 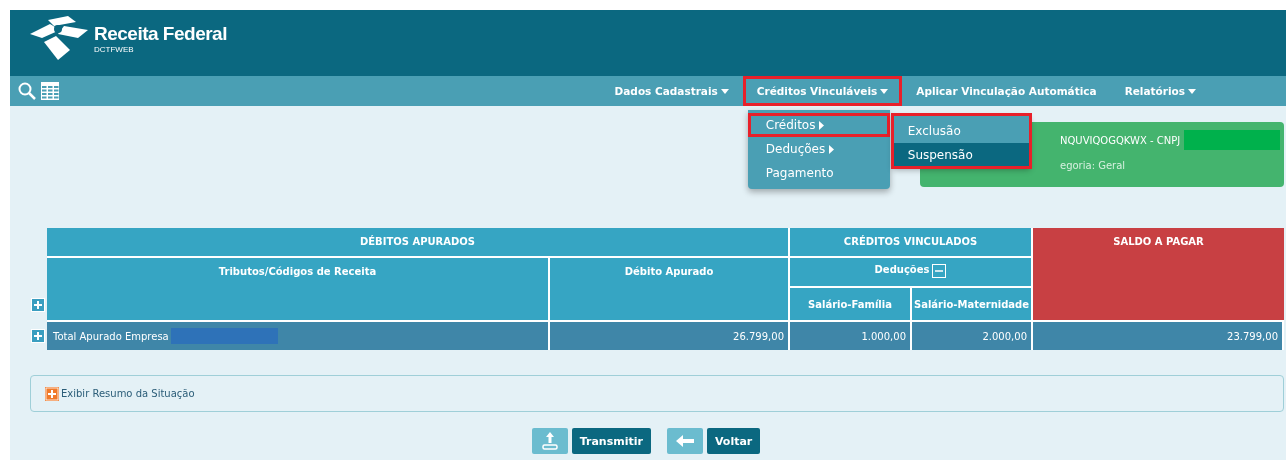 What do you see at coordinates (733, 441) in the screenshot?
I see `action-button: Voltar` at bounding box center [733, 441].